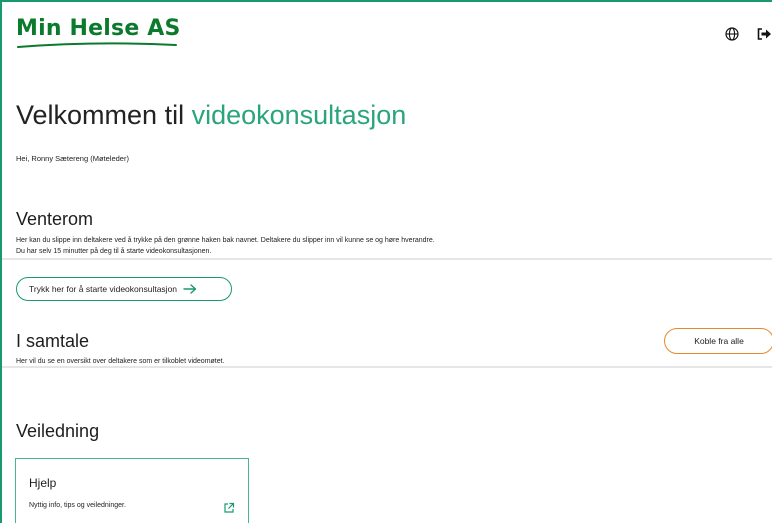 This screenshot has width=772, height=523. I want to click on start-consultation-label: Trykk her for å starte videokonsultasjon, so click(103, 289).